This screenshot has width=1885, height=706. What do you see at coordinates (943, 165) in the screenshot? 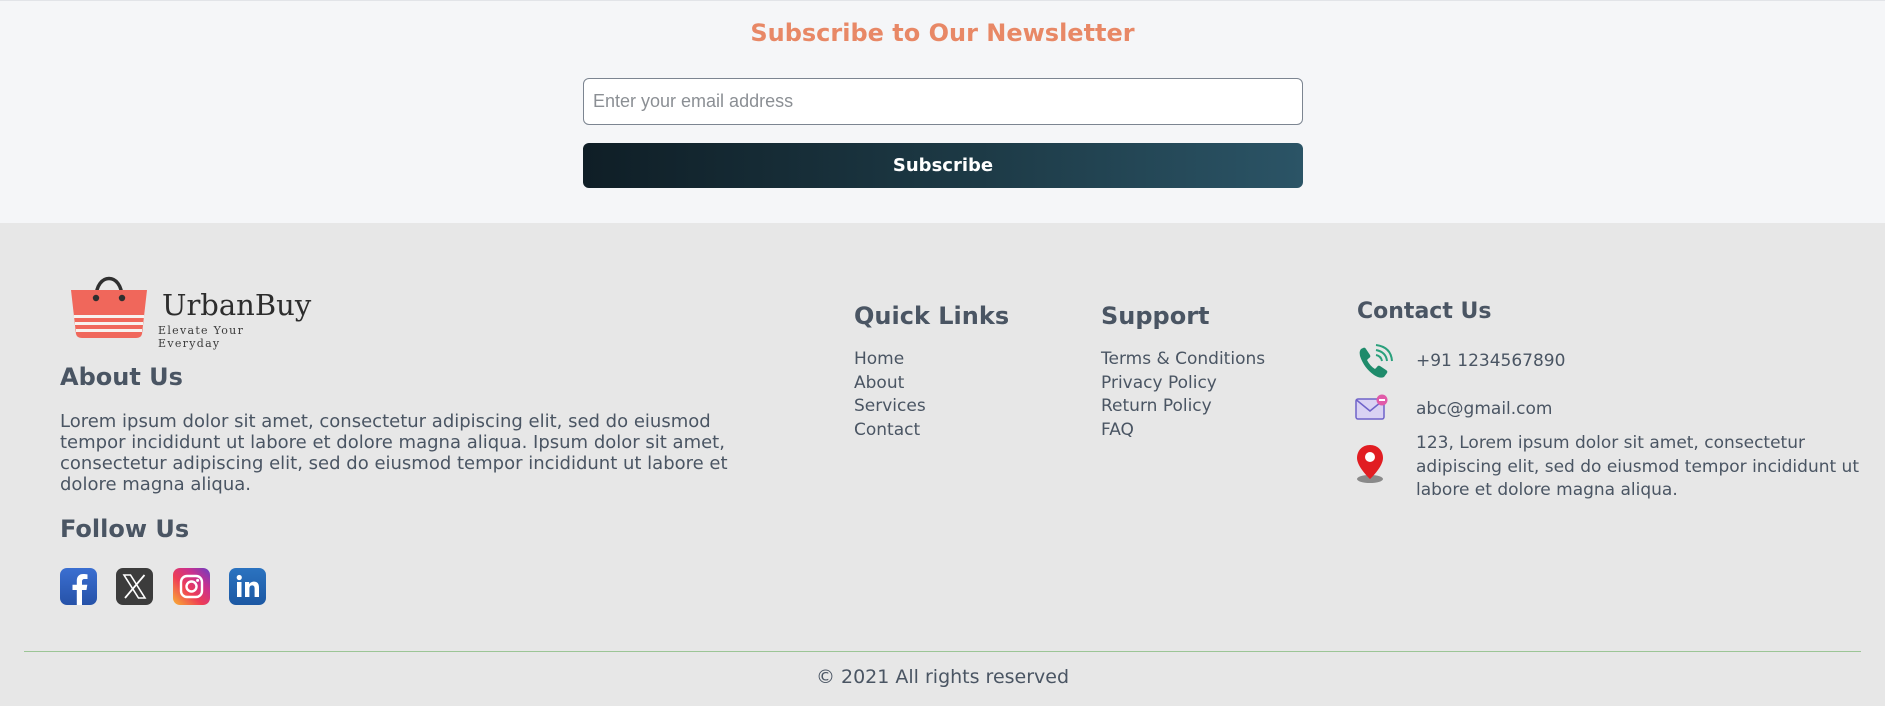
I see `subscribe-button: Subscribe` at bounding box center [943, 165].